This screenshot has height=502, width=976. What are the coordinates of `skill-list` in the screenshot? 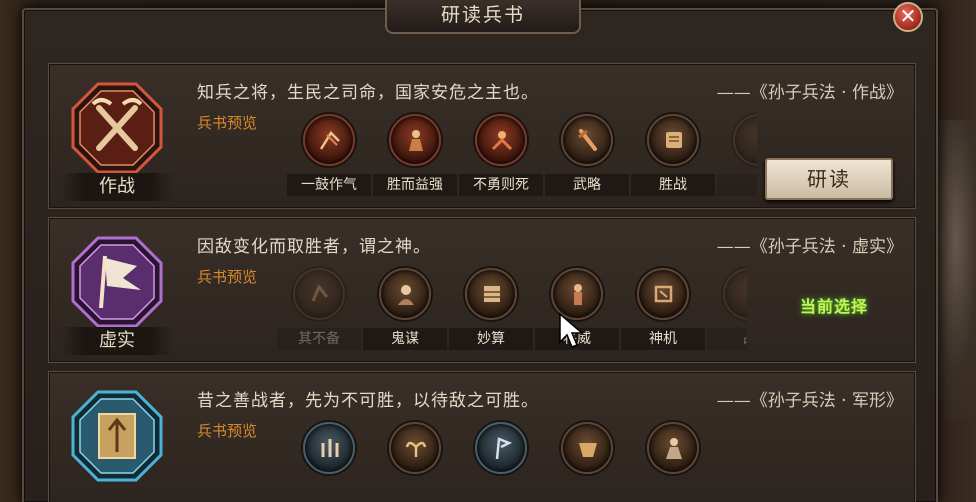 It's located at (522, 461).